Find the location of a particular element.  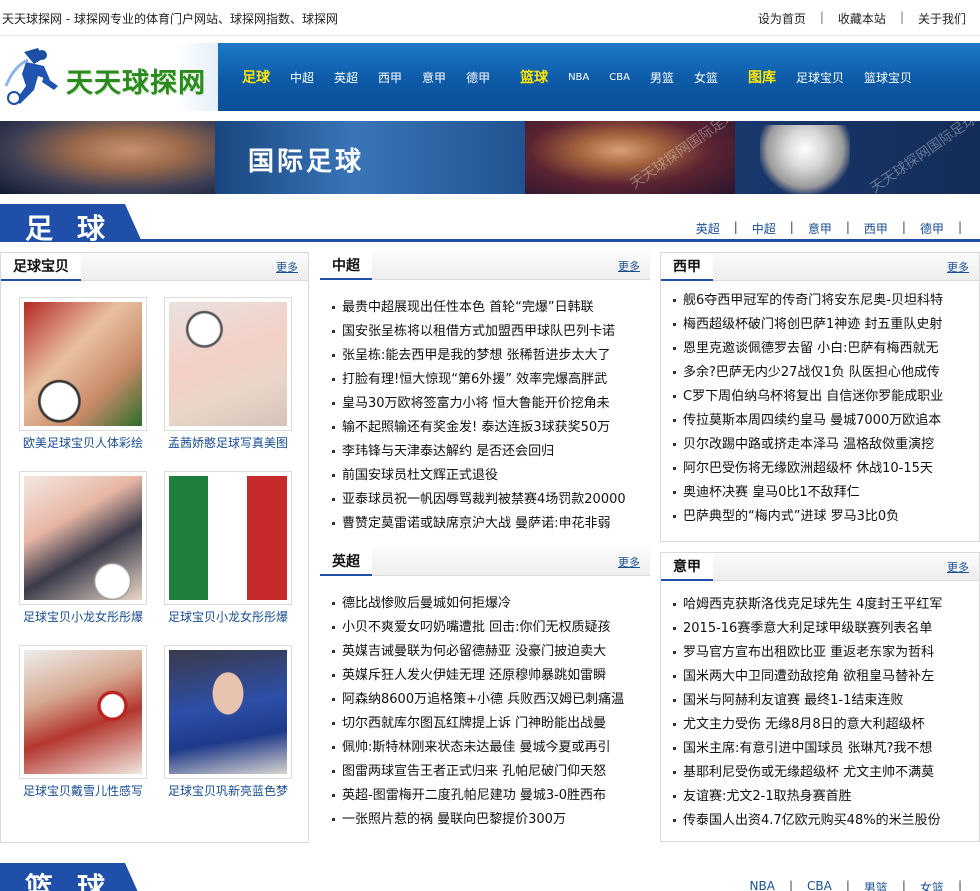

news-item: 国安张呈栋将以租借方式加盟西甲球队巴列卡诺 is located at coordinates (479, 332).